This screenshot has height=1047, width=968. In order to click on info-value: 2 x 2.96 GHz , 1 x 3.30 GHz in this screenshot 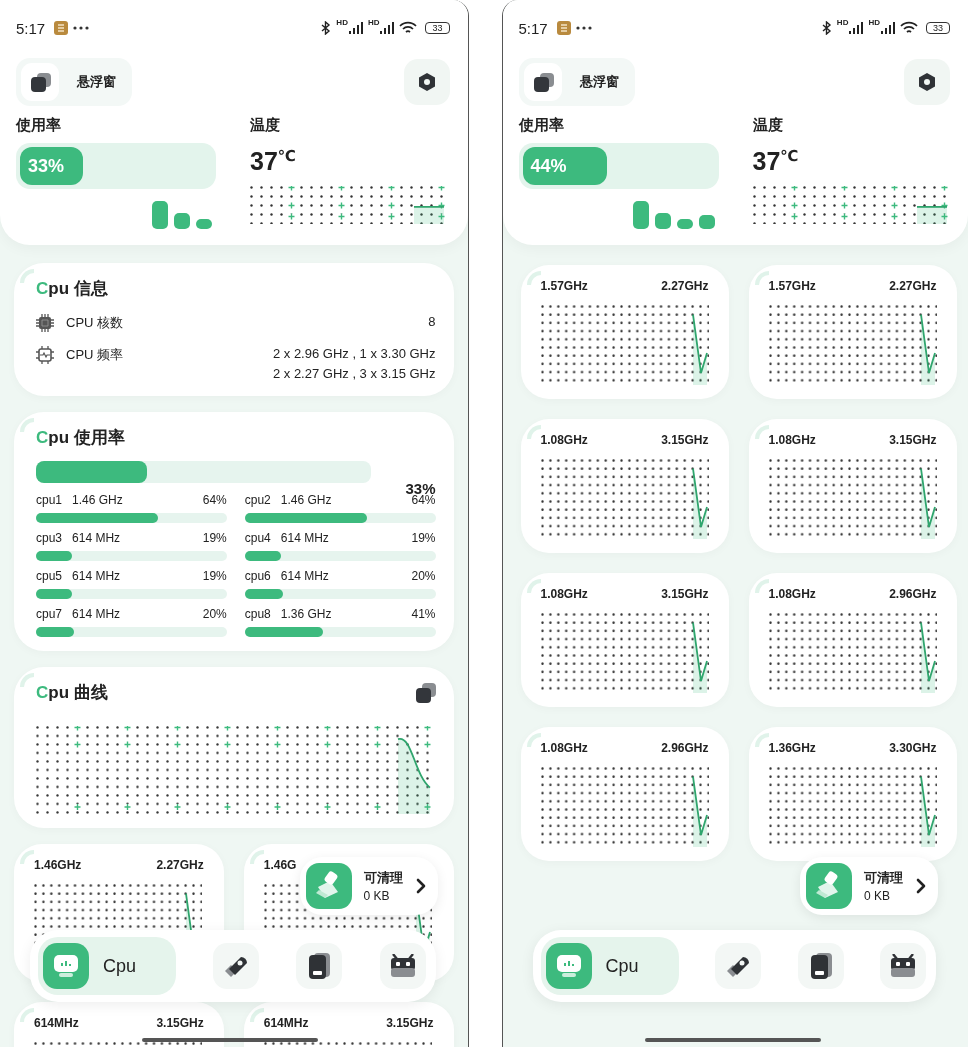, I will do `click(354, 354)`.